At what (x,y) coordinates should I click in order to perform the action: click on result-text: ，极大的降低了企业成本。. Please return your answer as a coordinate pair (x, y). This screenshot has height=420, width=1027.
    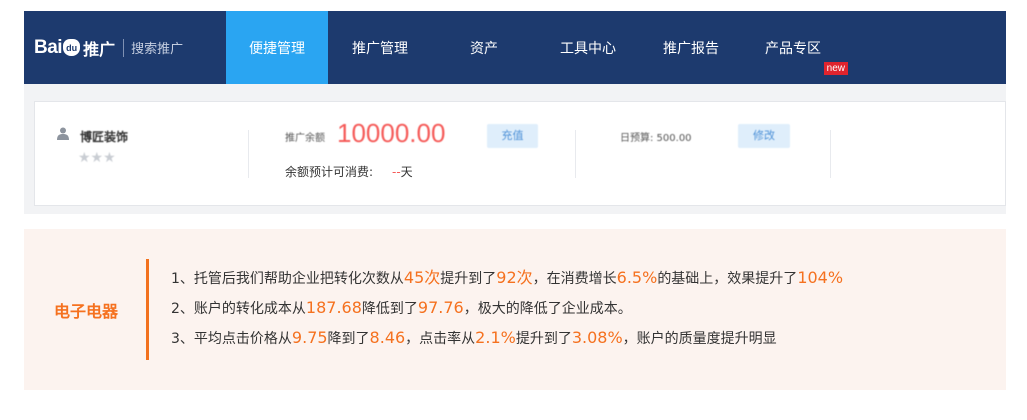
    Looking at the image, I should click on (547, 309).